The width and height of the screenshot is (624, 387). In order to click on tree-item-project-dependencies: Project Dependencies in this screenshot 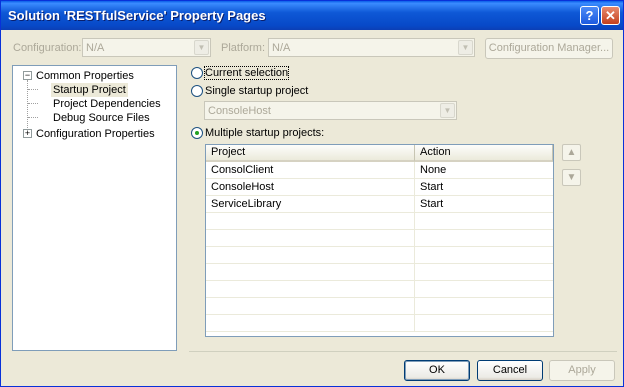, I will do `click(107, 104)`.